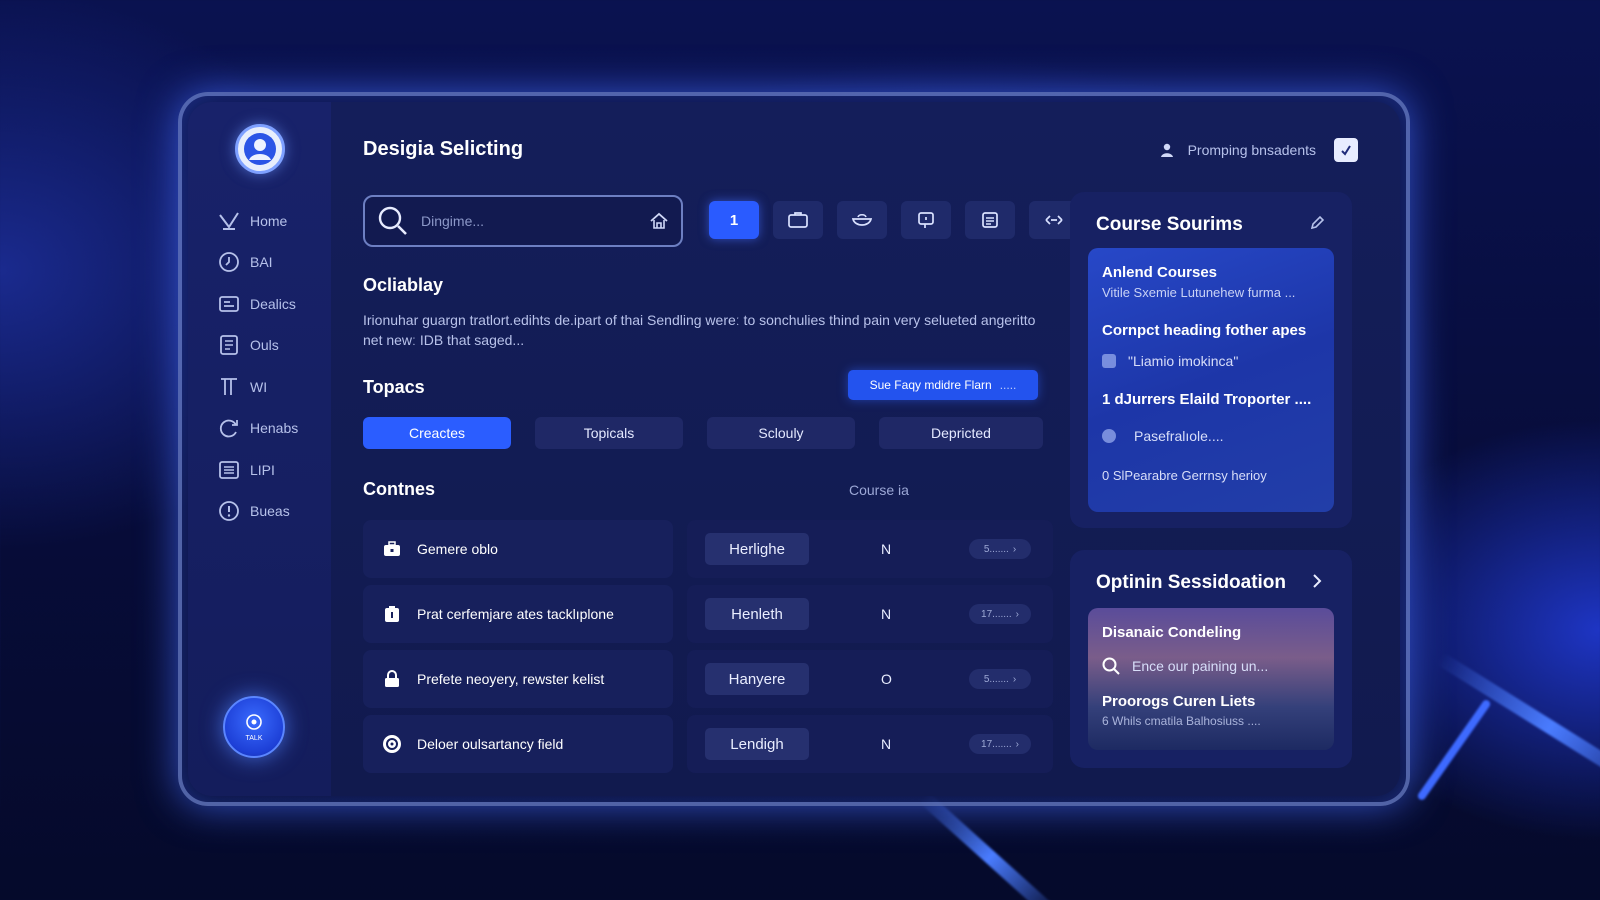  Describe the element at coordinates (273, 387) in the screenshot. I see `sidebar-item-wi: WI` at that location.